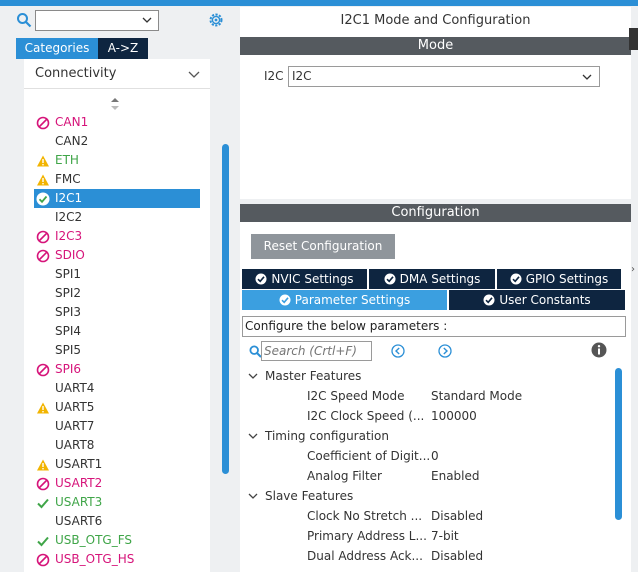 The height and width of the screenshot is (572, 638). What do you see at coordinates (117, 369) in the screenshot?
I see `sidebar-item-spi6: SPI6` at bounding box center [117, 369].